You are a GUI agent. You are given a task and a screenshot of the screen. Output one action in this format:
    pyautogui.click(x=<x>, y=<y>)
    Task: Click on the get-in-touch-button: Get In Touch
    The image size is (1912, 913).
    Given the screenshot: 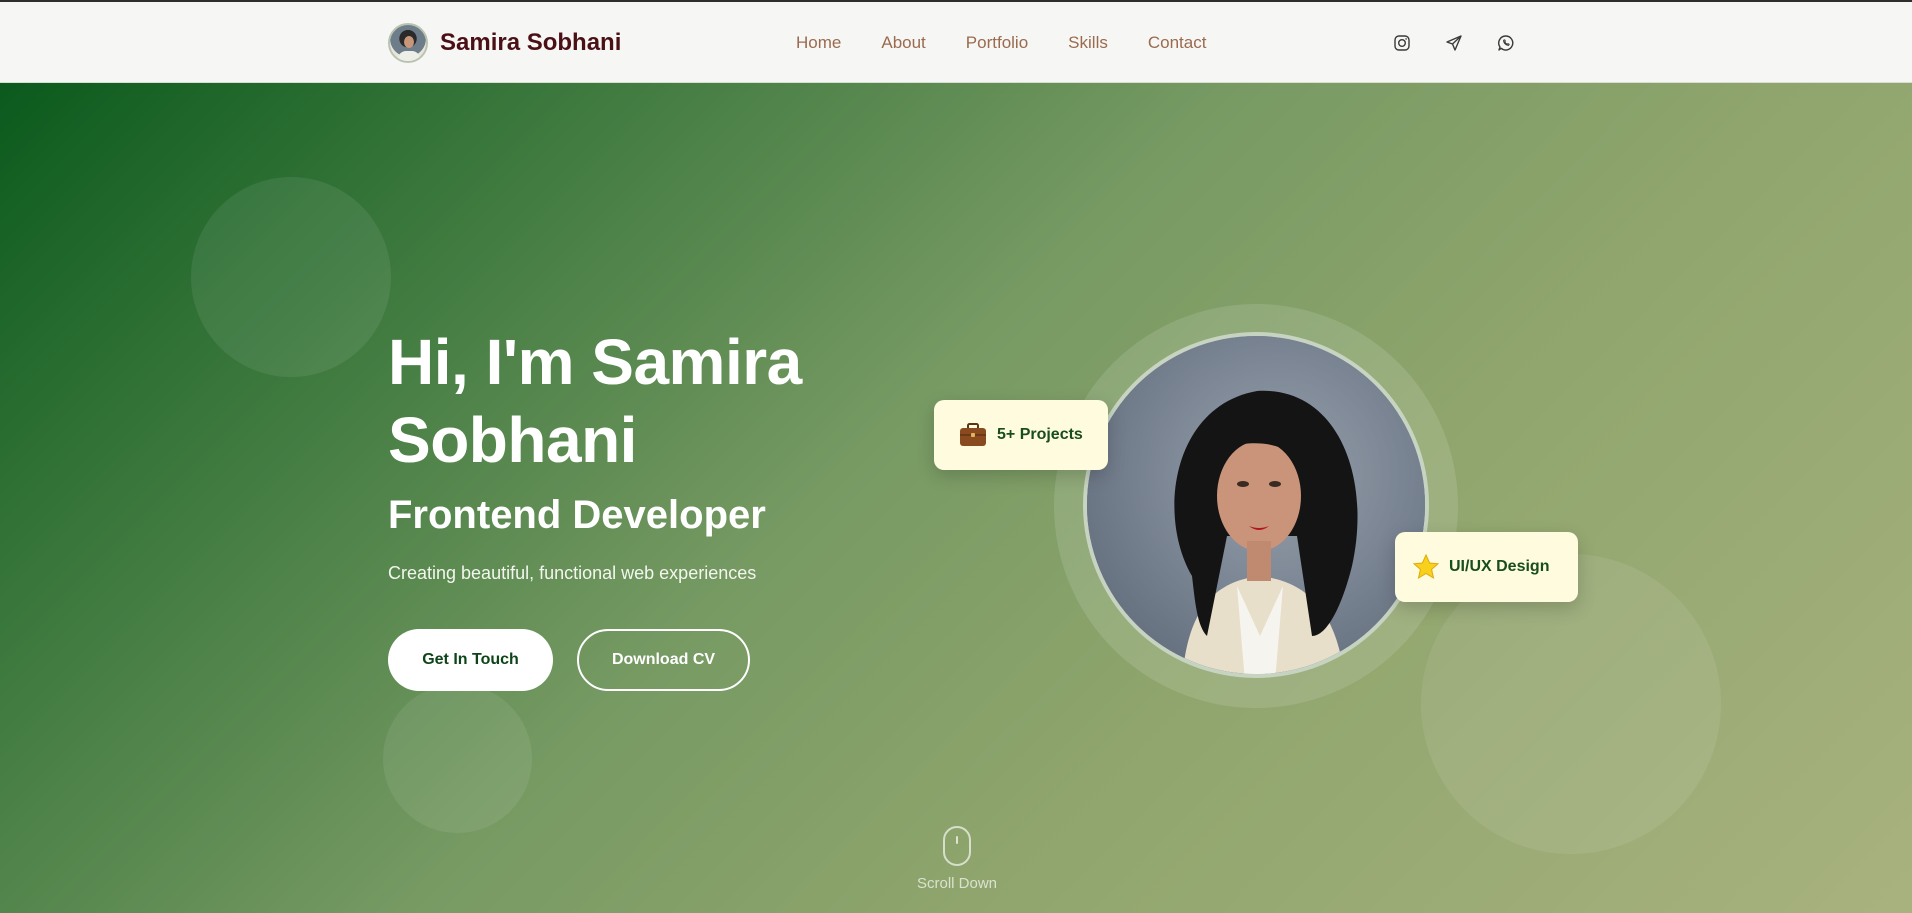 What is the action you would take?
    pyautogui.click(x=470, y=660)
    